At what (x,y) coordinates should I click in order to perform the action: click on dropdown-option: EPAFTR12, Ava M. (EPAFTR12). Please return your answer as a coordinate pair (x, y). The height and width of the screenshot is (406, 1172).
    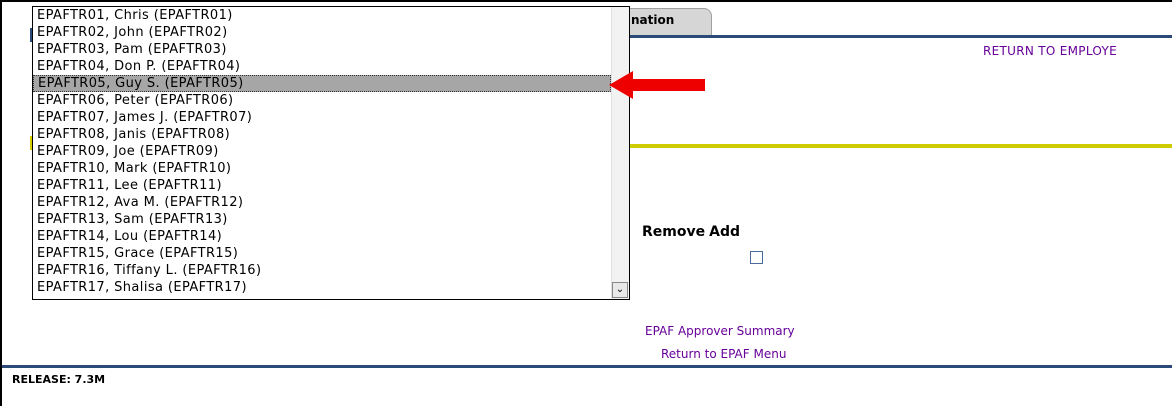
    Looking at the image, I should click on (322, 202).